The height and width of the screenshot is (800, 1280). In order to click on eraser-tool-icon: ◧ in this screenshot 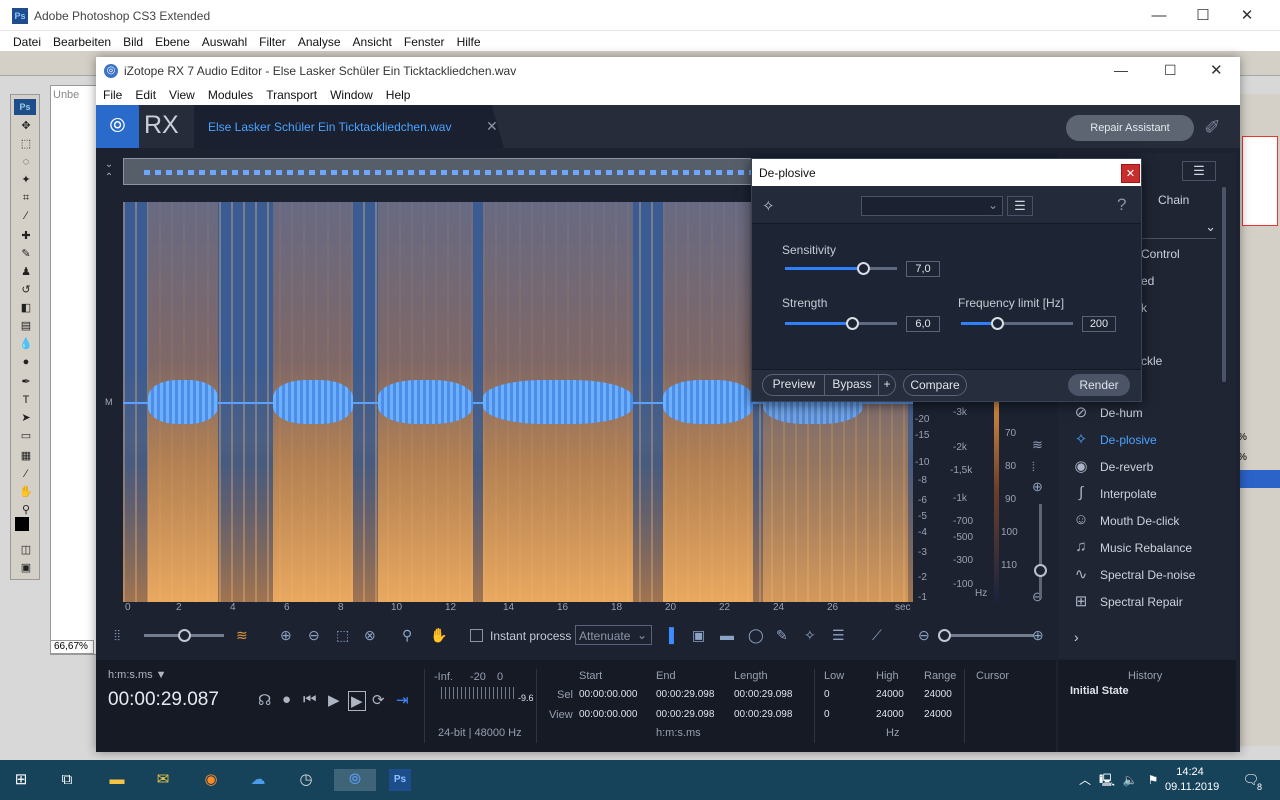, I will do `click(26, 308)`.